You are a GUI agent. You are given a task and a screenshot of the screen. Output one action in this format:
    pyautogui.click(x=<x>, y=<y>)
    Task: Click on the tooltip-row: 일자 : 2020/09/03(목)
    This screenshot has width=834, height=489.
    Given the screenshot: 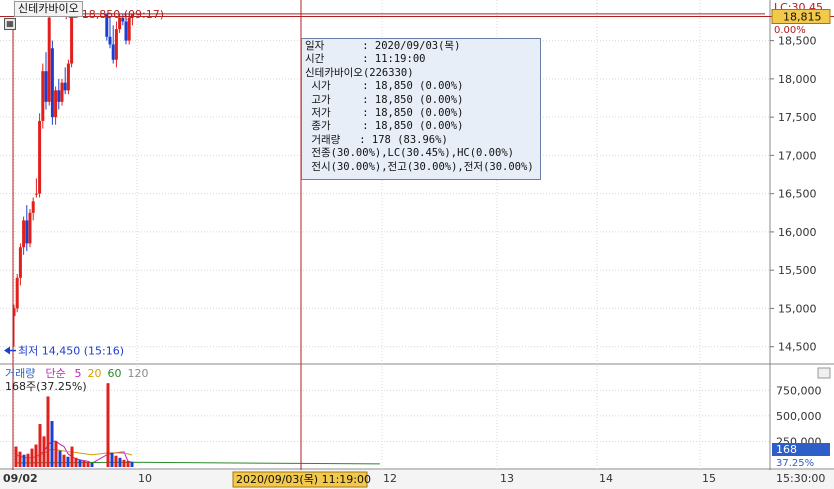 What is the action you would take?
    pyautogui.click(x=383, y=46)
    